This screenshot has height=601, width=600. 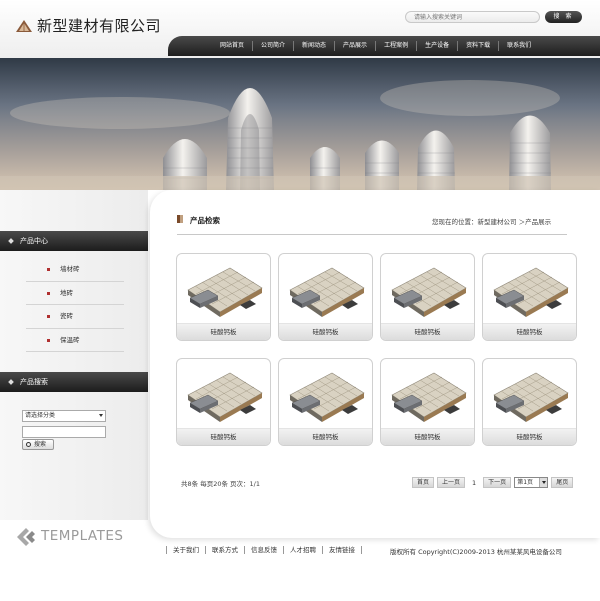 What do you see at coordinates (74, 241) in the screenshot?
I see `product-center-header: 产品中心` at bounding box center [74, 241].